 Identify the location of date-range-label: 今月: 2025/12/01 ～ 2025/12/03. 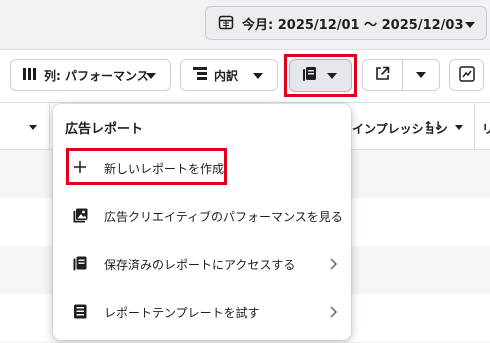
(353, 25).